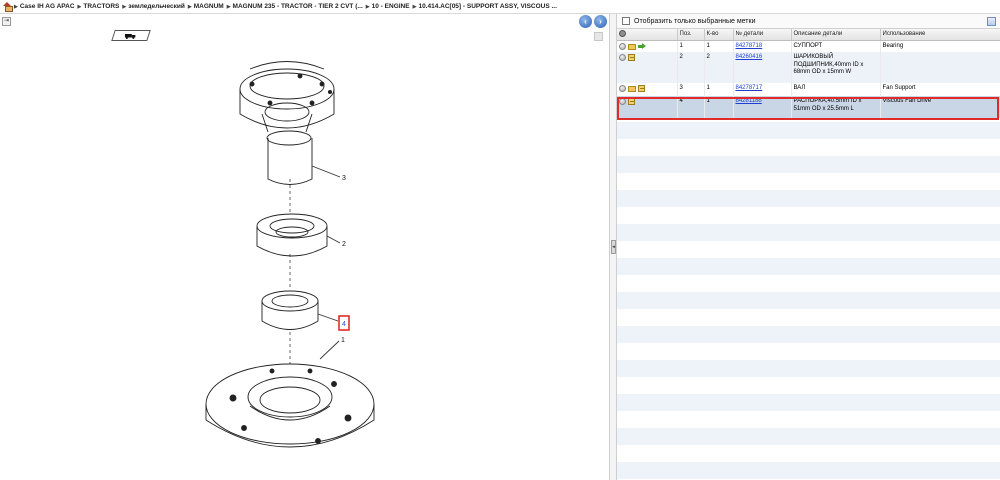 The image size is (1000, 480). What do you see at coordinates (691, 46) in the screenshot?
I see `pos-cell: 1` at bounding box center [691, 46].